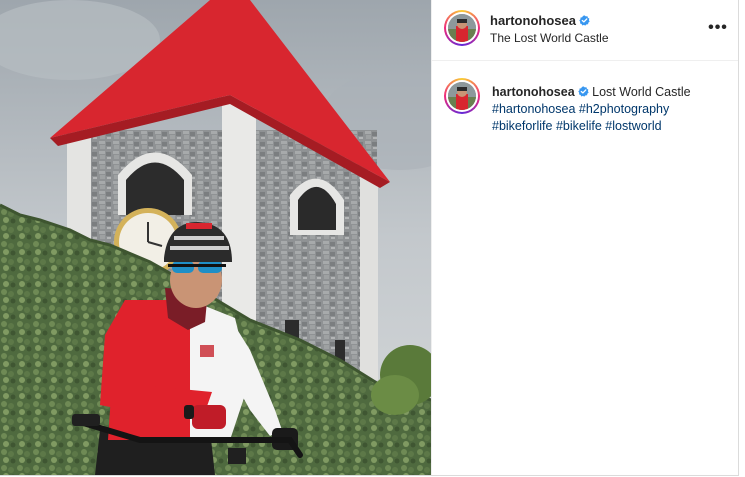 Image resolution: width=745 pixels, height=477 pixels. What do you see at coordinates (533, 92) in the screenshot?
I see `caption-username: hartonohosea` at bounding box center [533, 92].